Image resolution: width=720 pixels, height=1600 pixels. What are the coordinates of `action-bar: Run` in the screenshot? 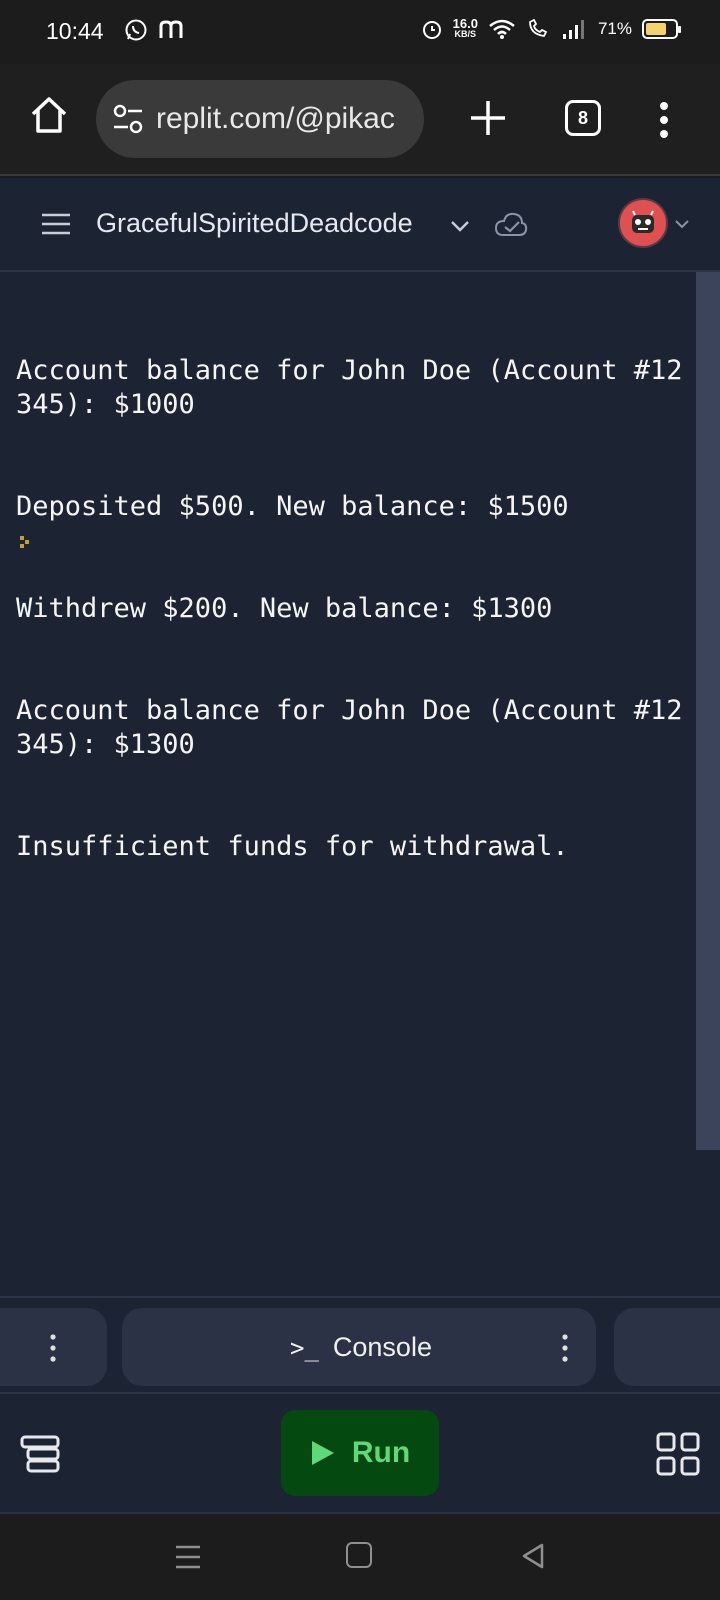 It's located at (360, 1454).